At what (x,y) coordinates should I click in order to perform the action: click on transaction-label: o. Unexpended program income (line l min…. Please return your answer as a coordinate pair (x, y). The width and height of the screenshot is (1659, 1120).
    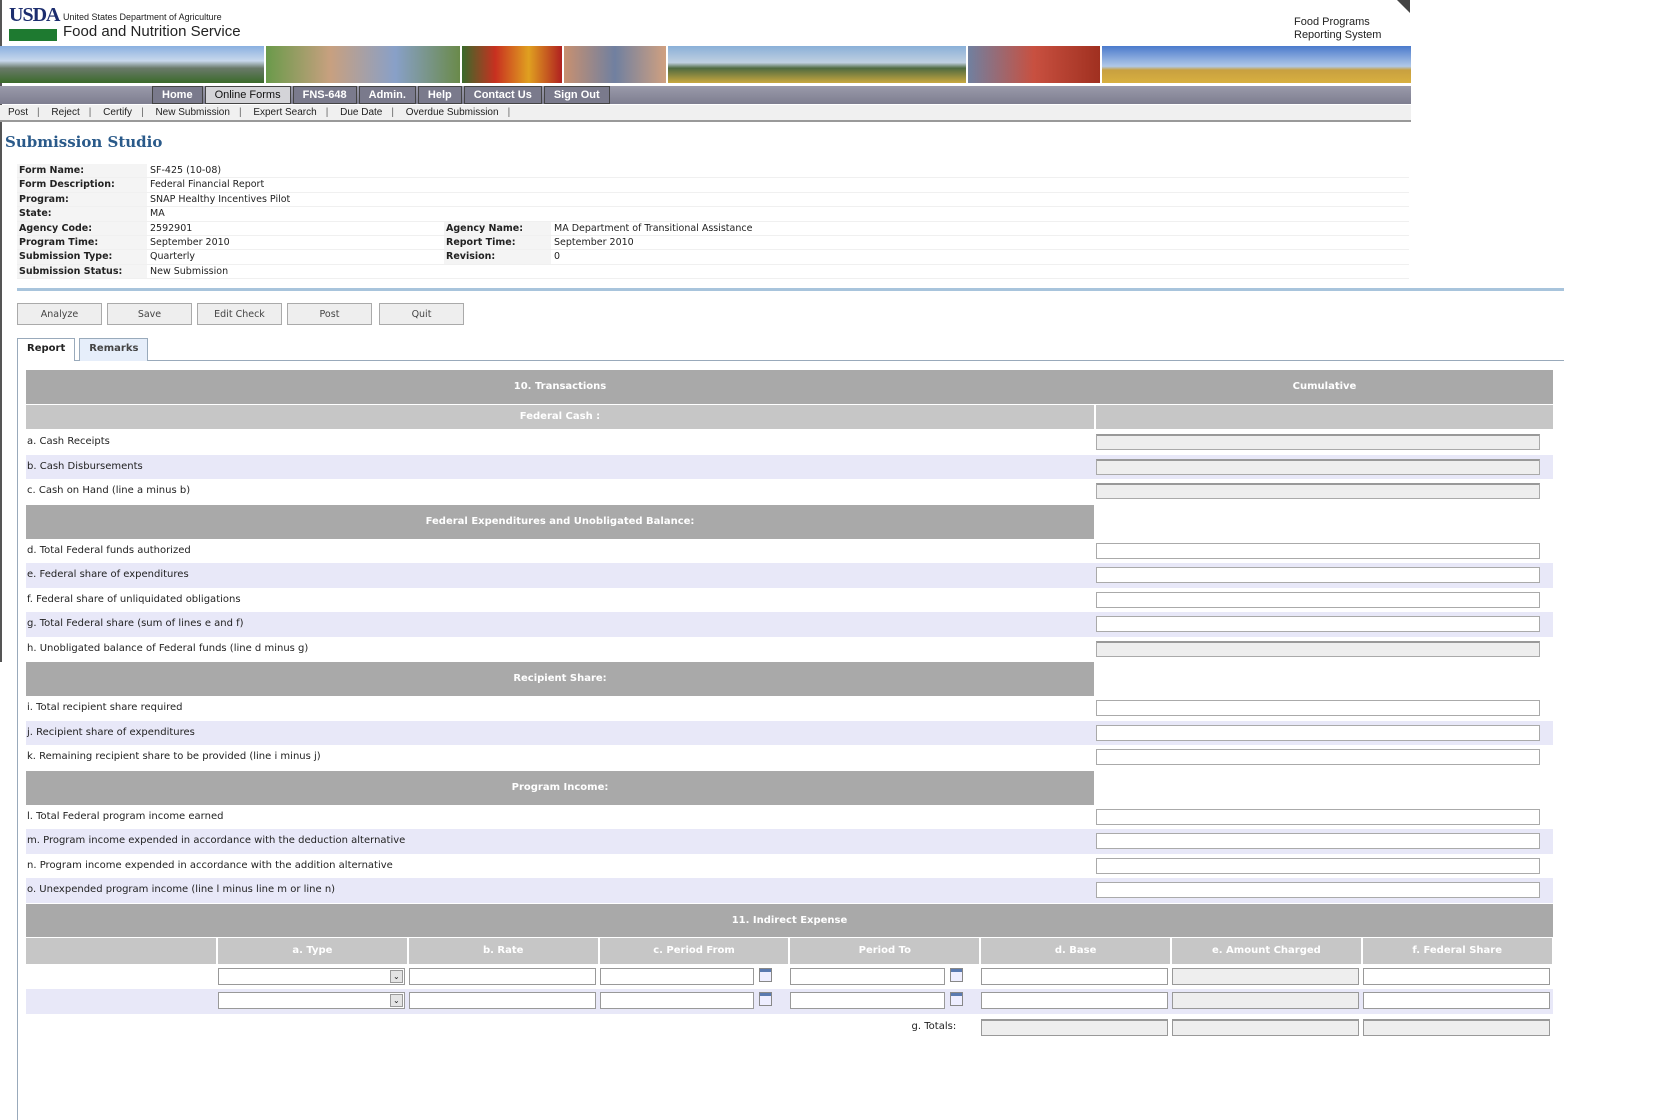
    Looking at the image, I should click on (181, 889).